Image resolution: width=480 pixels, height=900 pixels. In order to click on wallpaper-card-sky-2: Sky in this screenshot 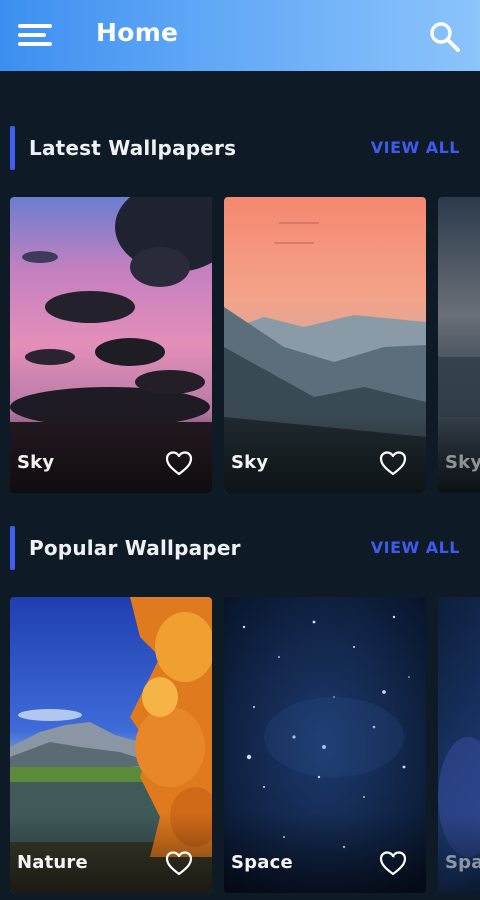, I will do `click(325, 345)`.